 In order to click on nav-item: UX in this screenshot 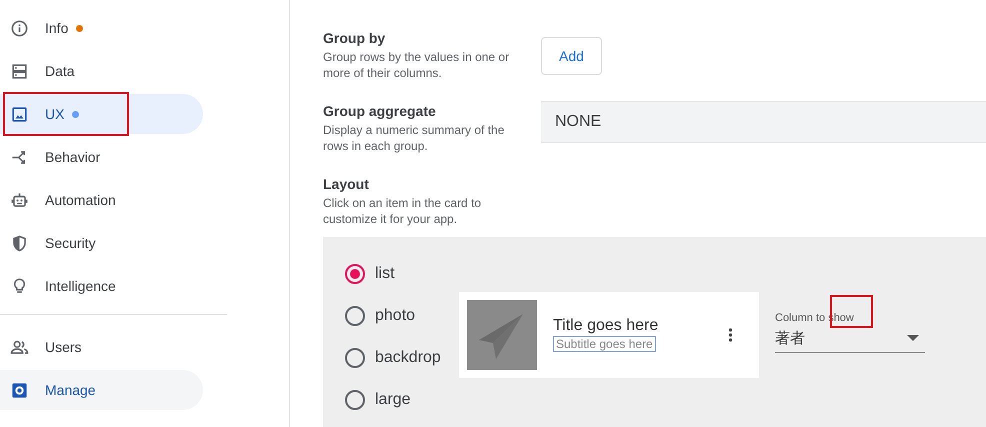, I will do `click(101, 114)`.